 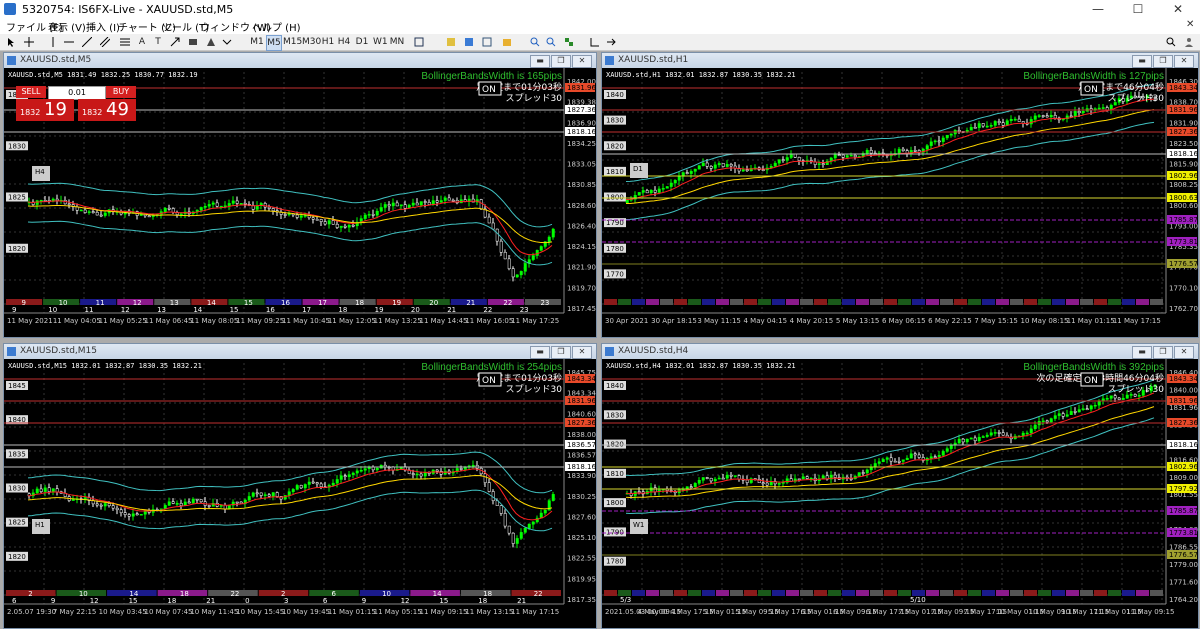 What do you see at coordinates (311, 42) in the screenshot?
I see `timeframe-m30: M30` at bounding box center [311, 42].